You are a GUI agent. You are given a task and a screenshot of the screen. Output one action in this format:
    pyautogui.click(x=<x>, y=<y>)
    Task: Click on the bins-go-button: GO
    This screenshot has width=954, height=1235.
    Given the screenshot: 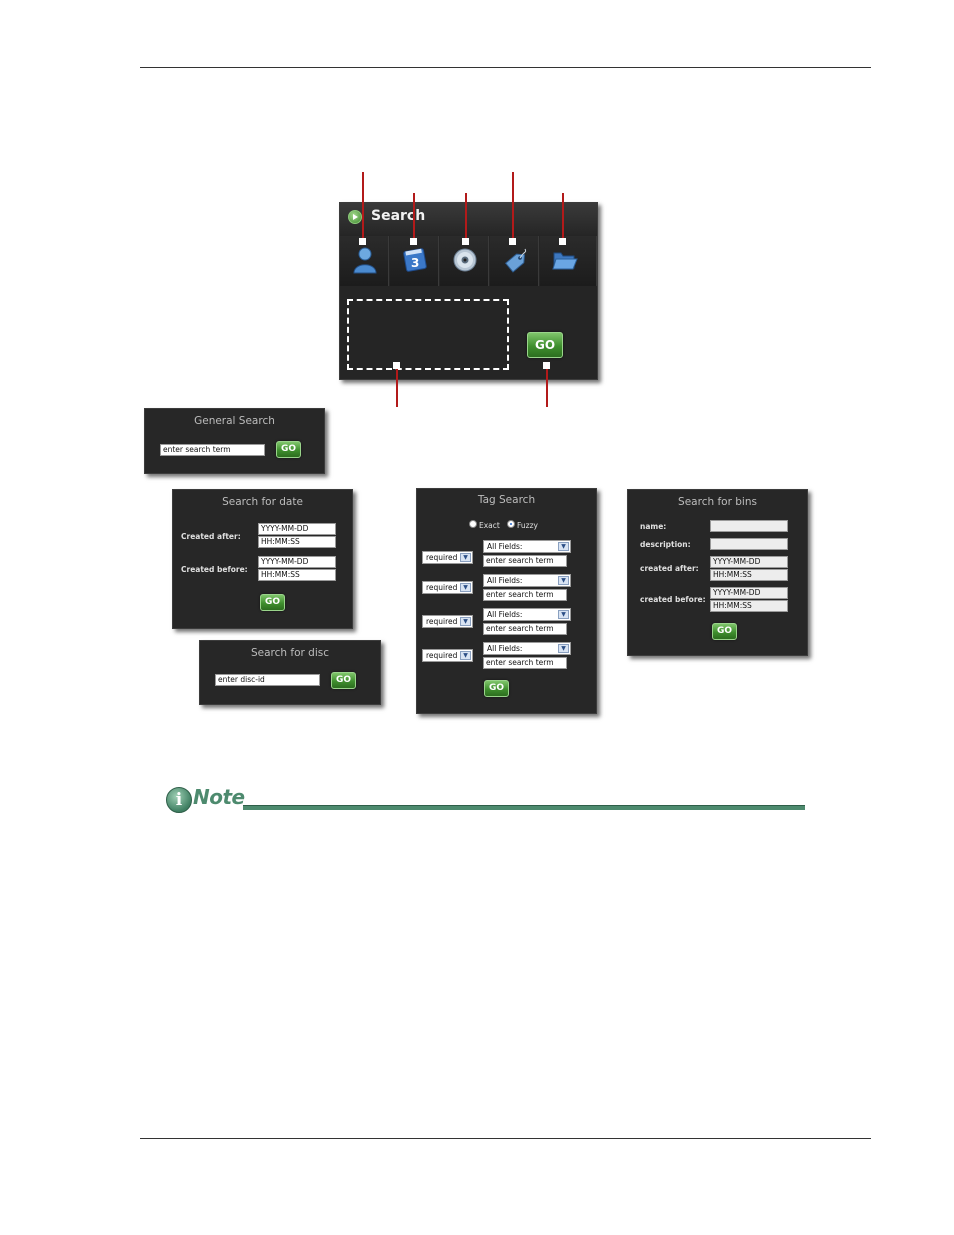 What is the action you would take?
    pyautogui.click(x=724, y=631)
    